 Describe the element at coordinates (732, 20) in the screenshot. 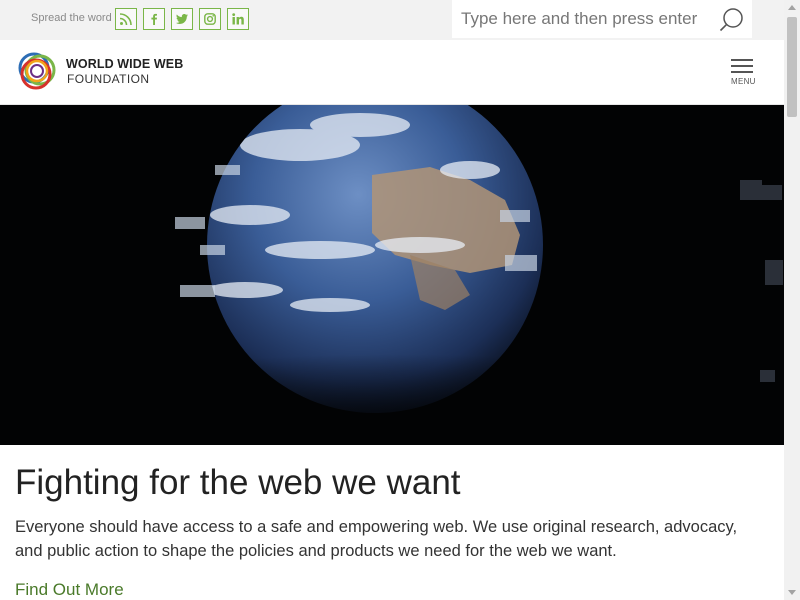

I see `search-icon` at that location.